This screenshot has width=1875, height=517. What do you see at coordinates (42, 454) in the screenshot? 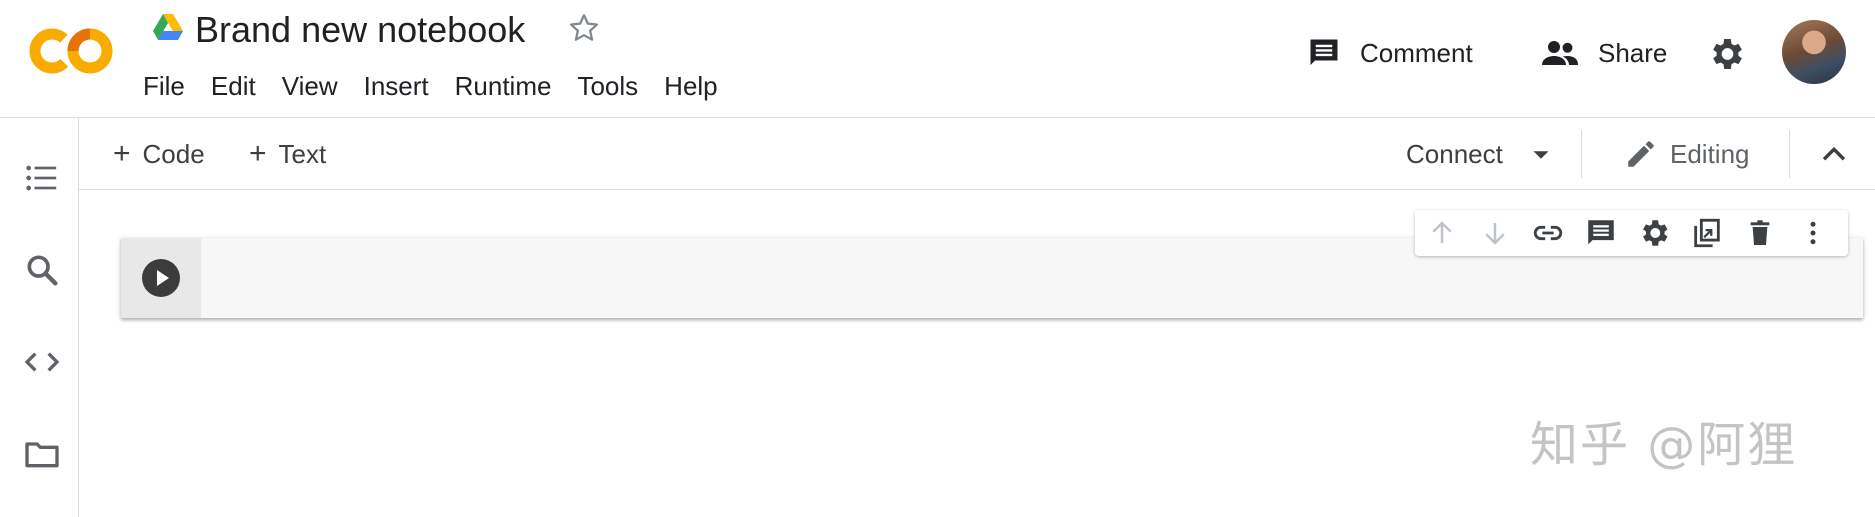
I see `folder-icon` at bounding box center [42, 454].